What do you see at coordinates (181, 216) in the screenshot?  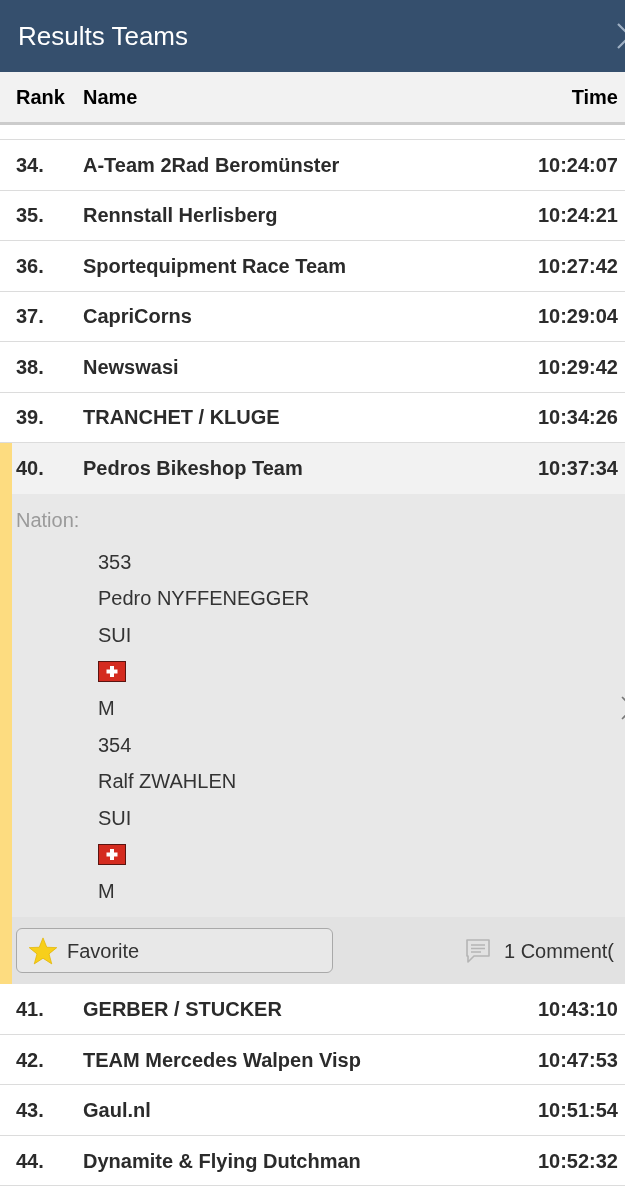 I see `team-name-cell-text: Rennstall Herlisberg` at bounding box center [181, 216].